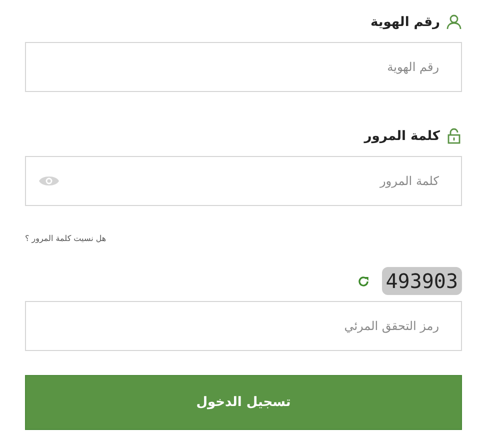  I want to click on unlocked-padlock-icon, so click(454, 136).